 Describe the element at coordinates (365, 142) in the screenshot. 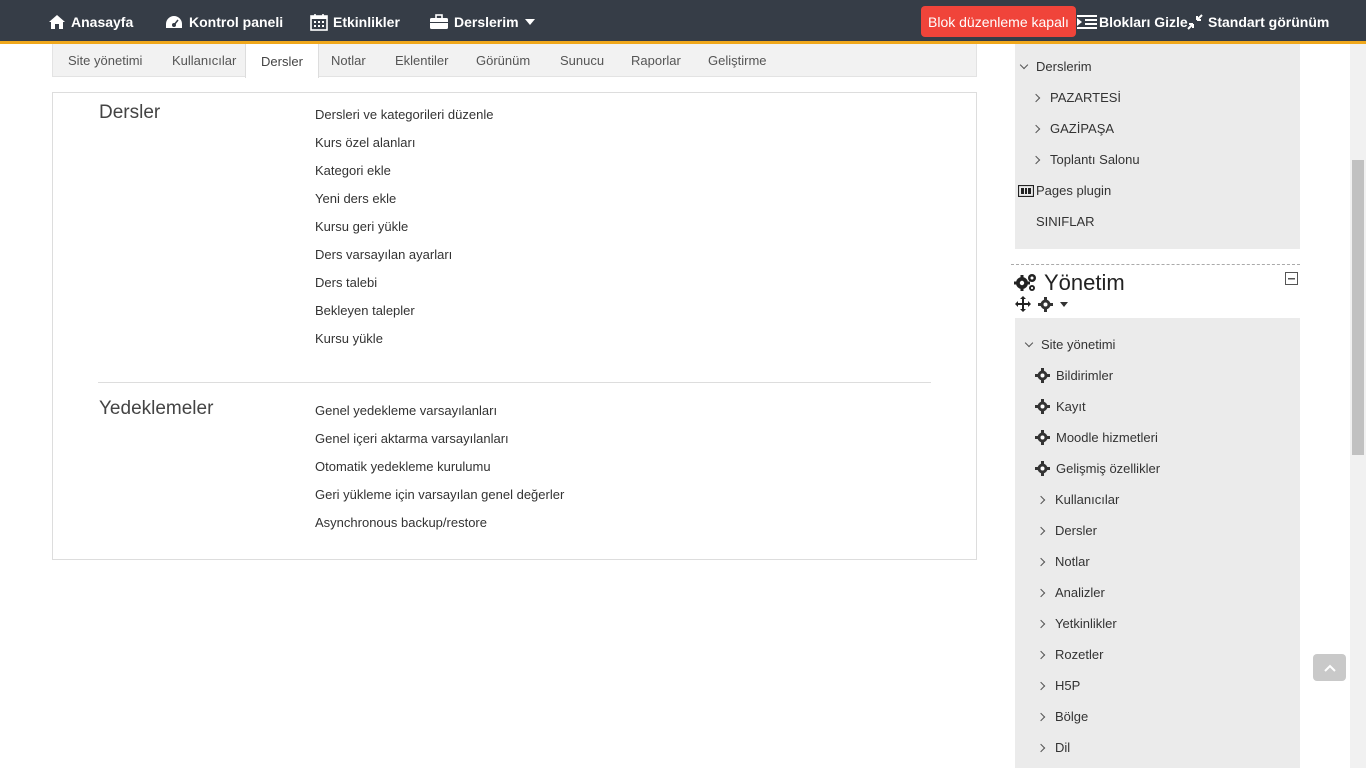

I see `course-link: Kurs özel alanları` at that location.